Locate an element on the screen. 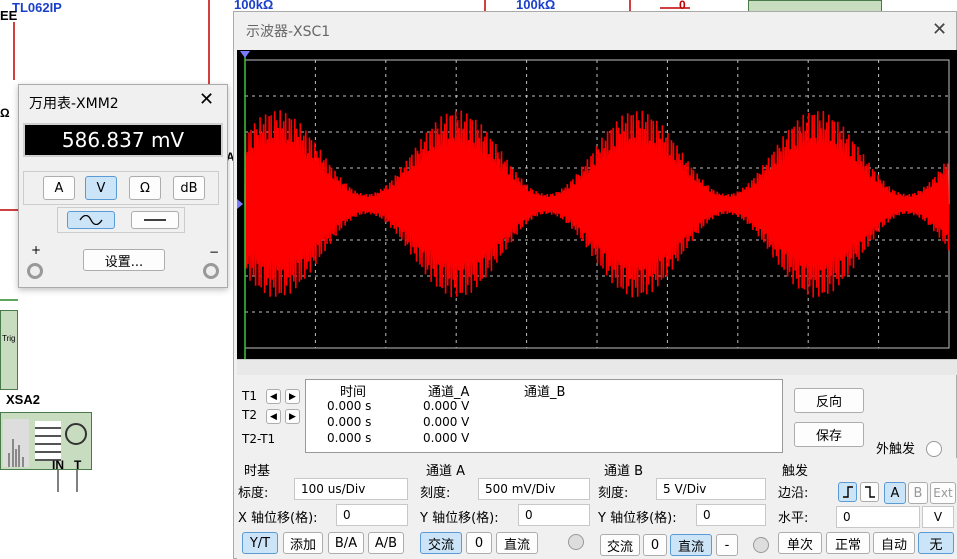 This screenshot has height=559, width=957. ac-coupling-button is located at coordinates (91, 220).